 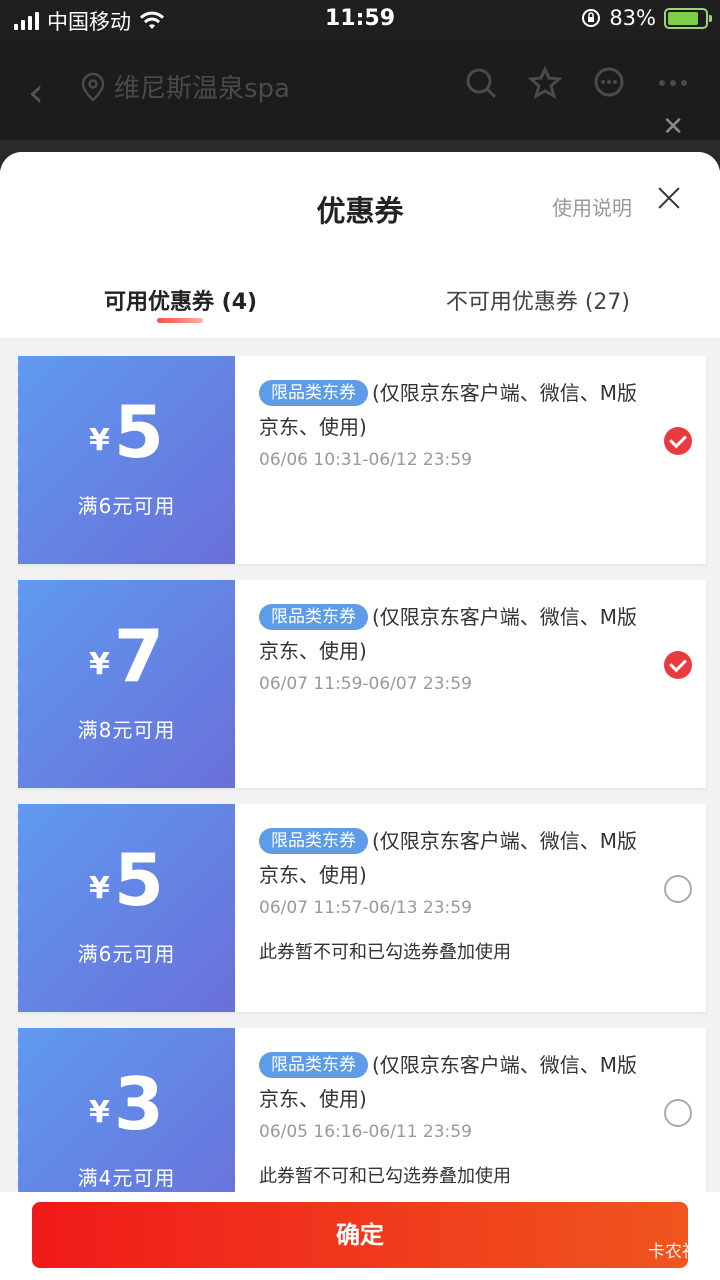 I want to click on coupon-value-panel: ¥ 7 满8元可用, so click(x=124, y=684).